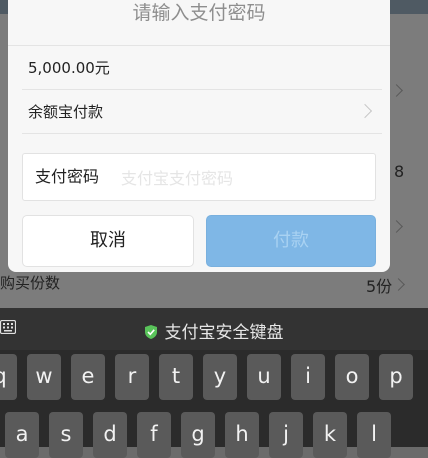 This screenshot has width=428, height=458. What do you see at coordinates (22, 435) in the screenshot?
I see `key-a: a` at bounding box center [22, 435].